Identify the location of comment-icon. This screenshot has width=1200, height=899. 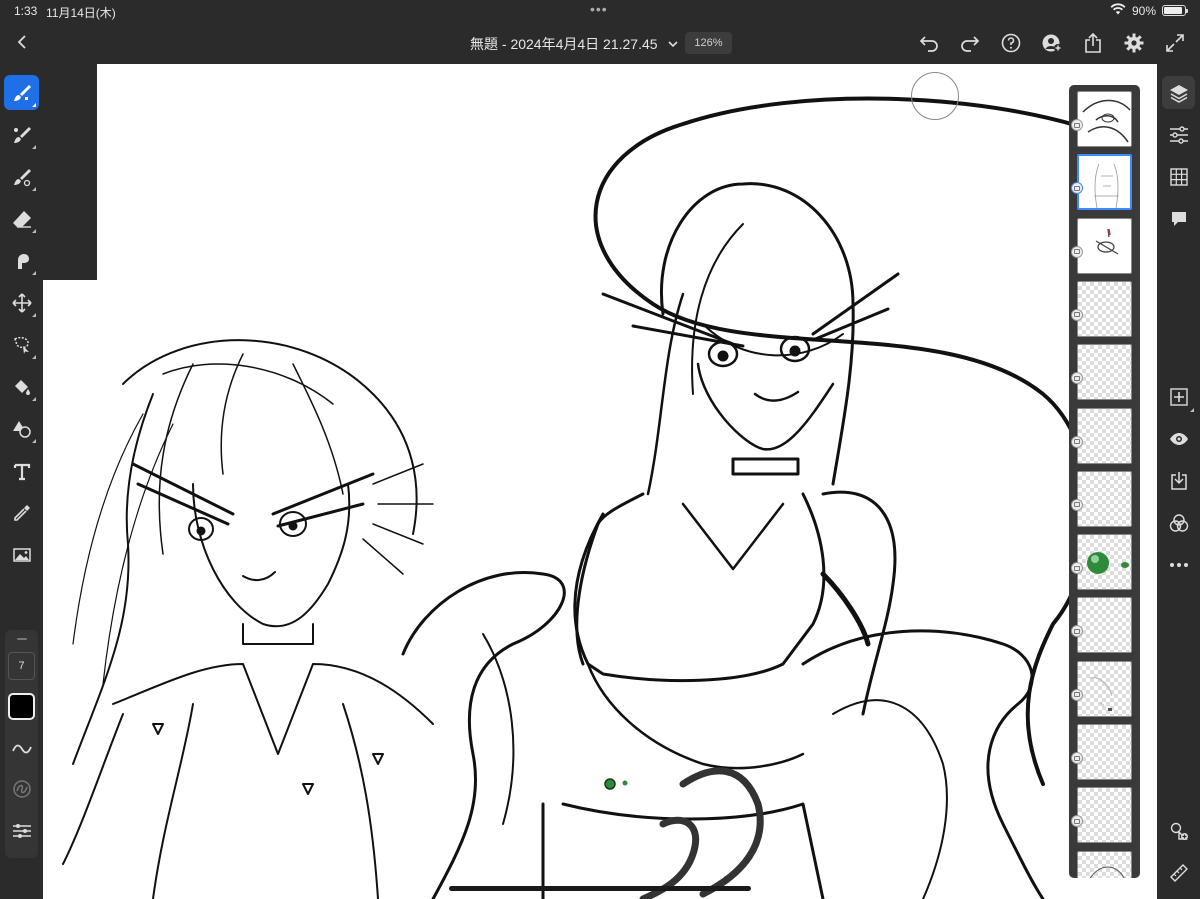
(1178, 218).